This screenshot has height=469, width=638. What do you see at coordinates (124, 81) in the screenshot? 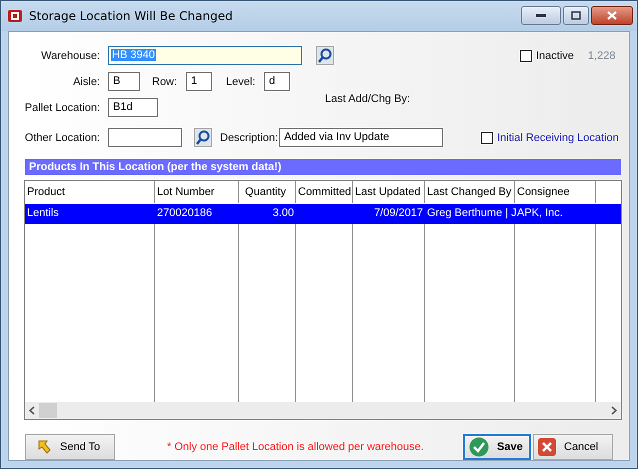
I see `aisle-field: B` at bounding box center [124, 81].